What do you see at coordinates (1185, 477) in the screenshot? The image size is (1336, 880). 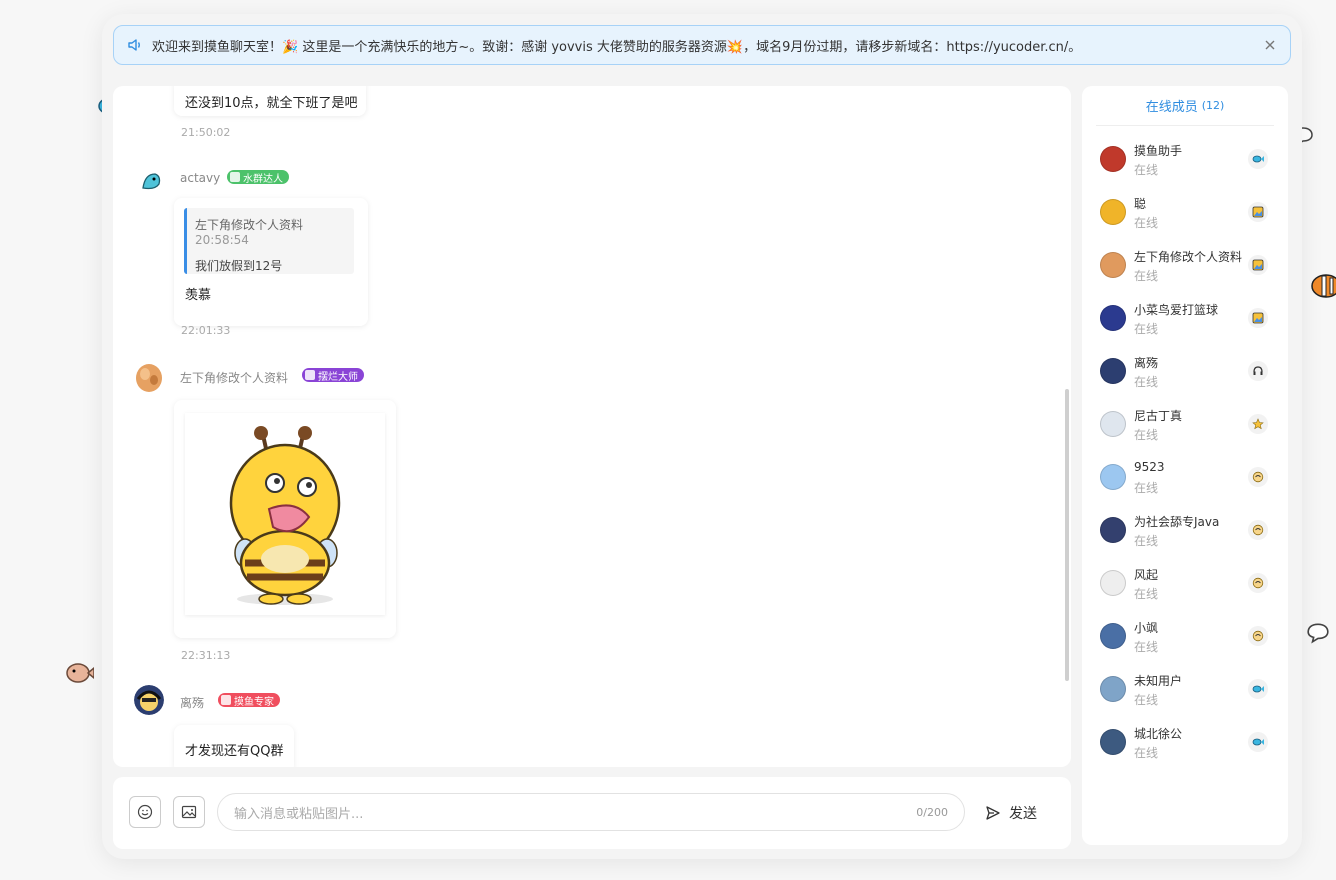 I see `member-item: 9523 在线` at bounding box center [1185, 477].